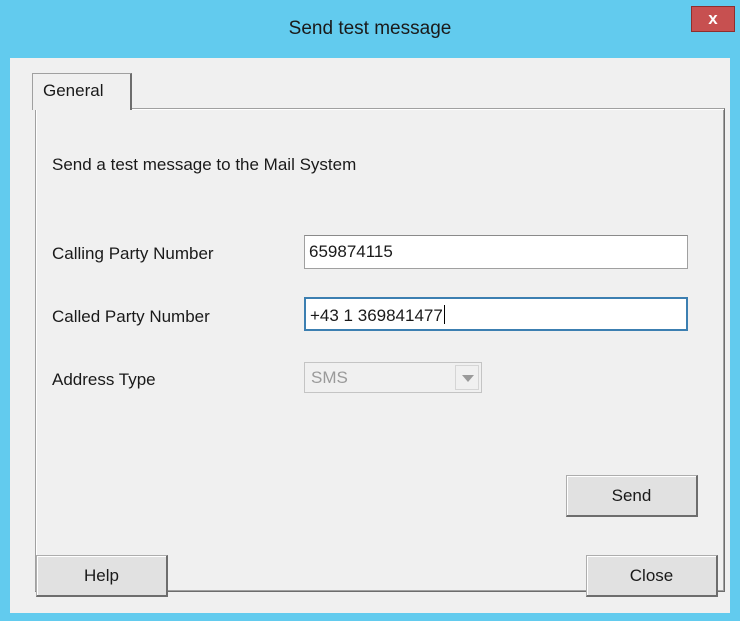  What do you see at coordinates (496, 314) in the screenshot?
I see `called-party-input: +43 1 369841477` at bounding box center [496, 314].